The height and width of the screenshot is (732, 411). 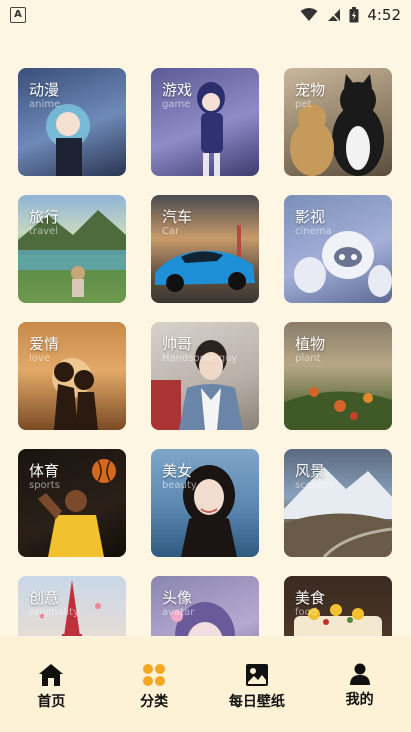 What do you see at coordinates (359, 674) in the screenshot?
I see `profile-icon` at bounding box center [359, 674].